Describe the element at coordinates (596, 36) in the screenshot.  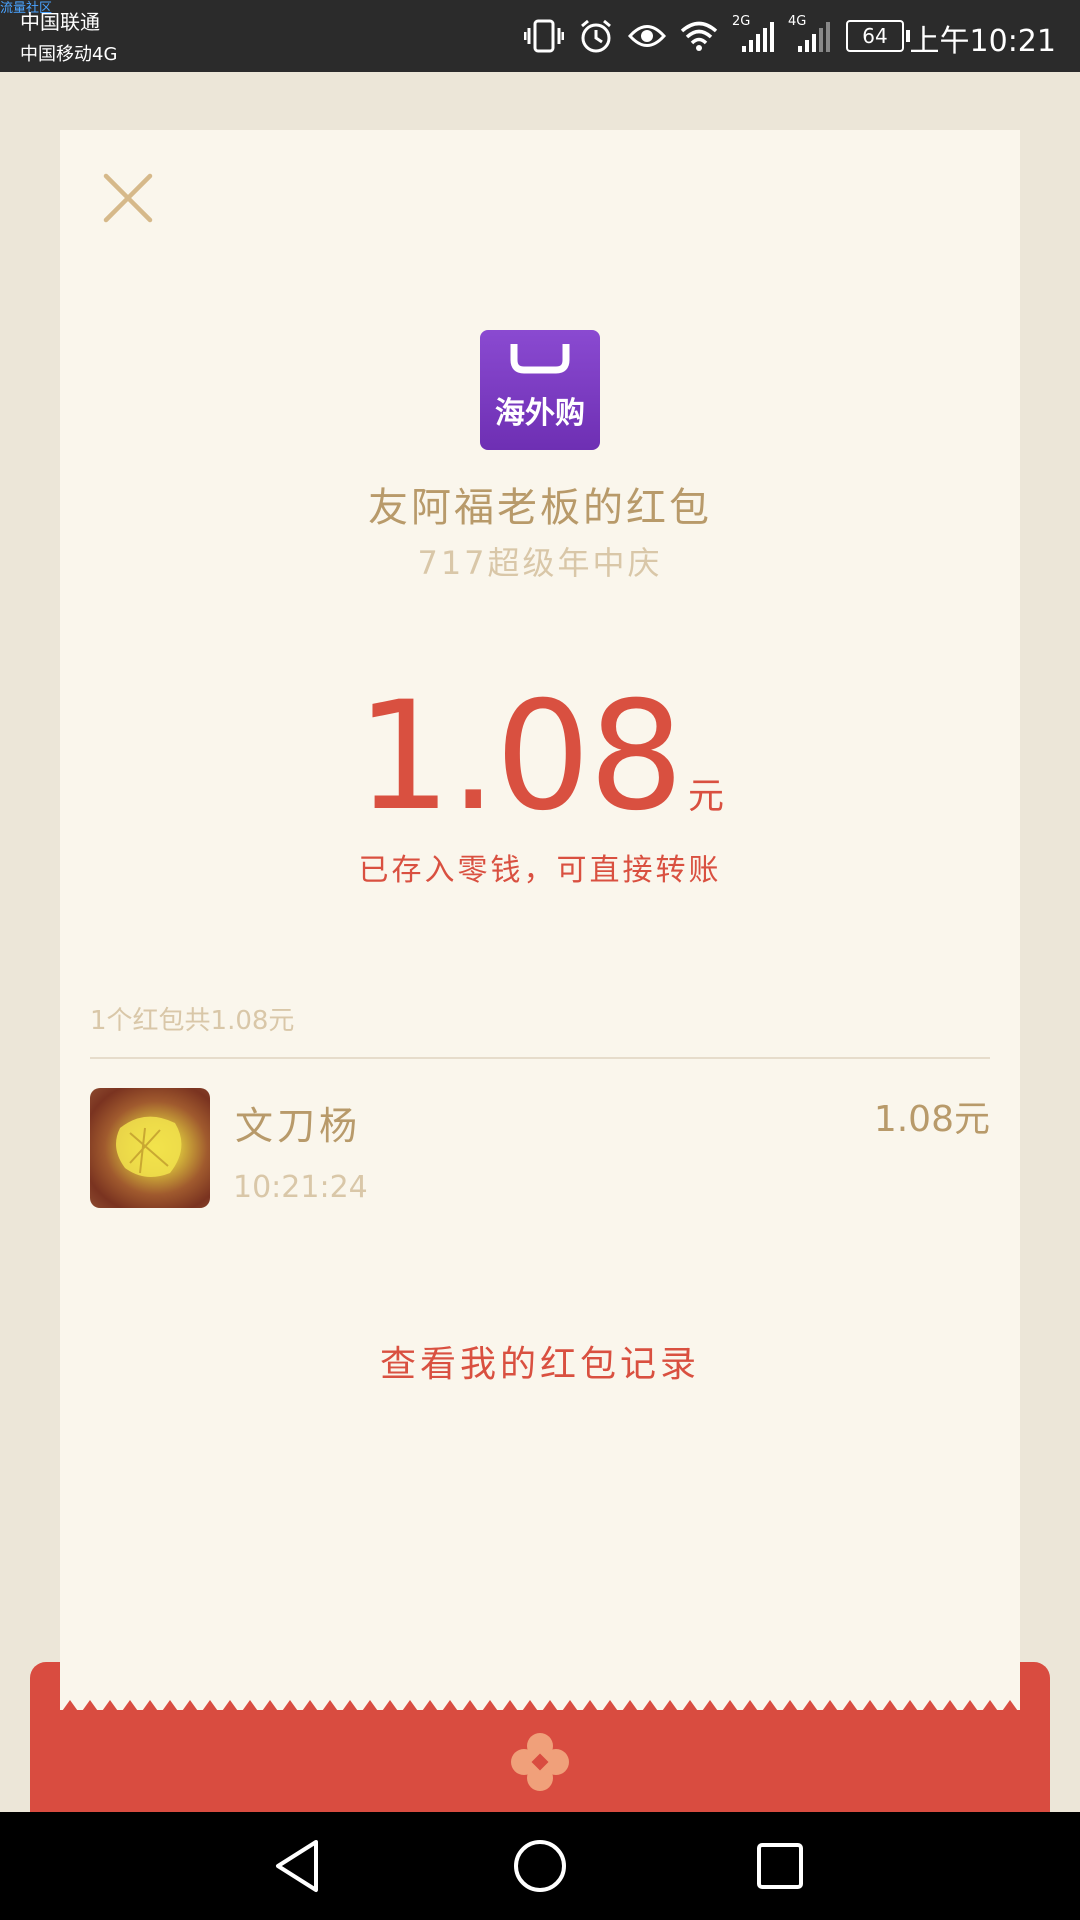
I see `alarm-icon` at that location.